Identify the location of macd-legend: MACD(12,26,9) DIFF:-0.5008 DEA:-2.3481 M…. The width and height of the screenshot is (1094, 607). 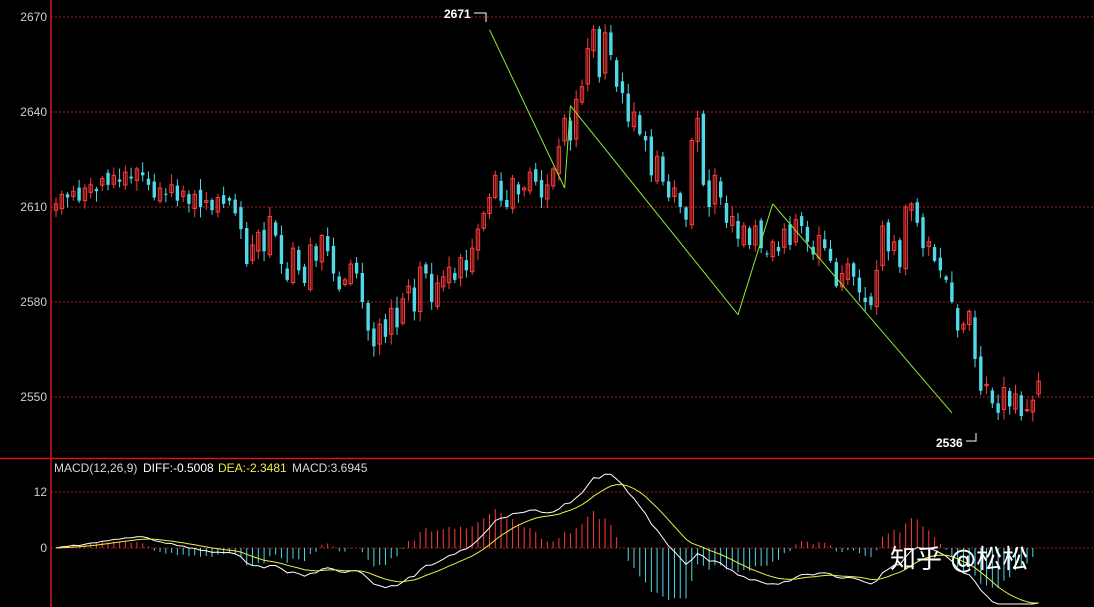
(211, 468).